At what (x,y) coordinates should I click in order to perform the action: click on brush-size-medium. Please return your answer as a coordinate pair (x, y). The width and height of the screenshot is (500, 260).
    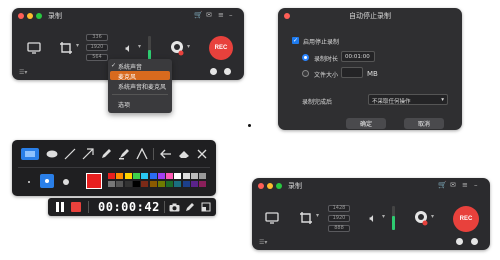
    Looking at the image, I should click on (47, 181).